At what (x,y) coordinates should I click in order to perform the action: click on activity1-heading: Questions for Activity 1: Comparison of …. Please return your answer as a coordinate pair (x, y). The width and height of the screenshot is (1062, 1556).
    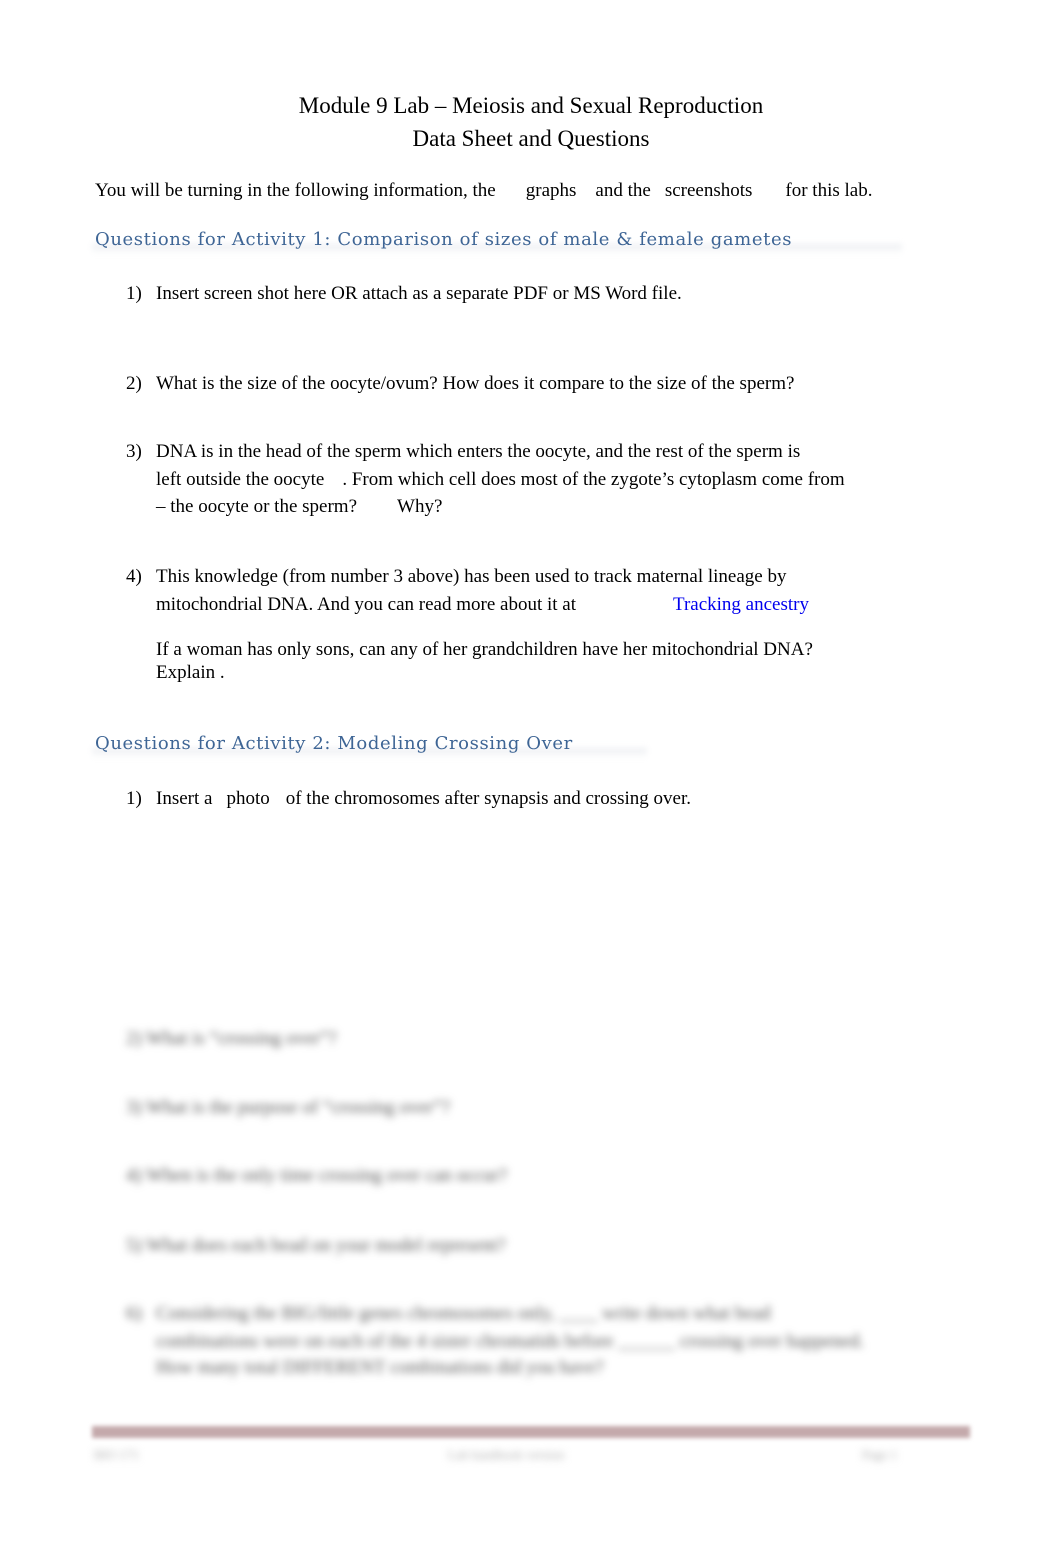
    Looking at the image, I should click on (444, 239).